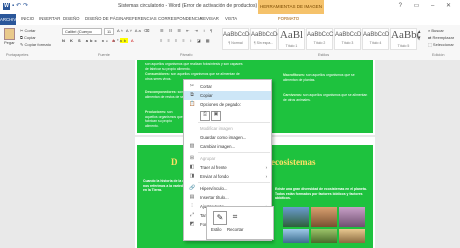  I want to click on style-titulo-2: AaBbCcC Título 2, so click(319, 39).